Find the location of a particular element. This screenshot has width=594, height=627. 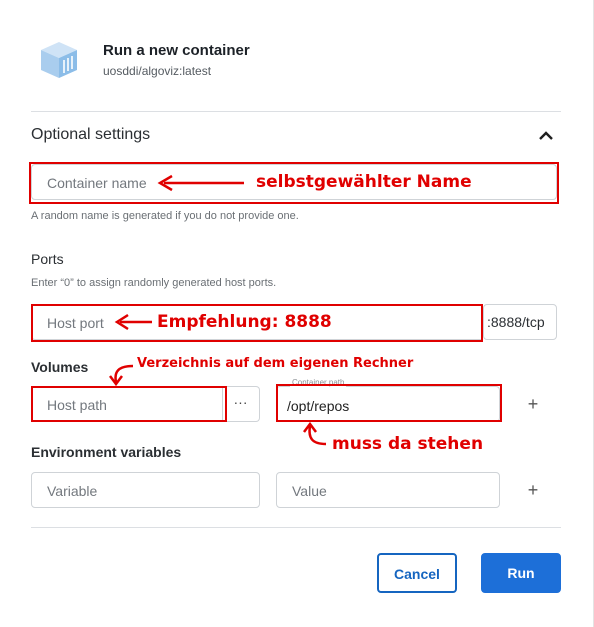

annotation-port-note: Empfehlung: 8888 is located at coordinates (244, 322).